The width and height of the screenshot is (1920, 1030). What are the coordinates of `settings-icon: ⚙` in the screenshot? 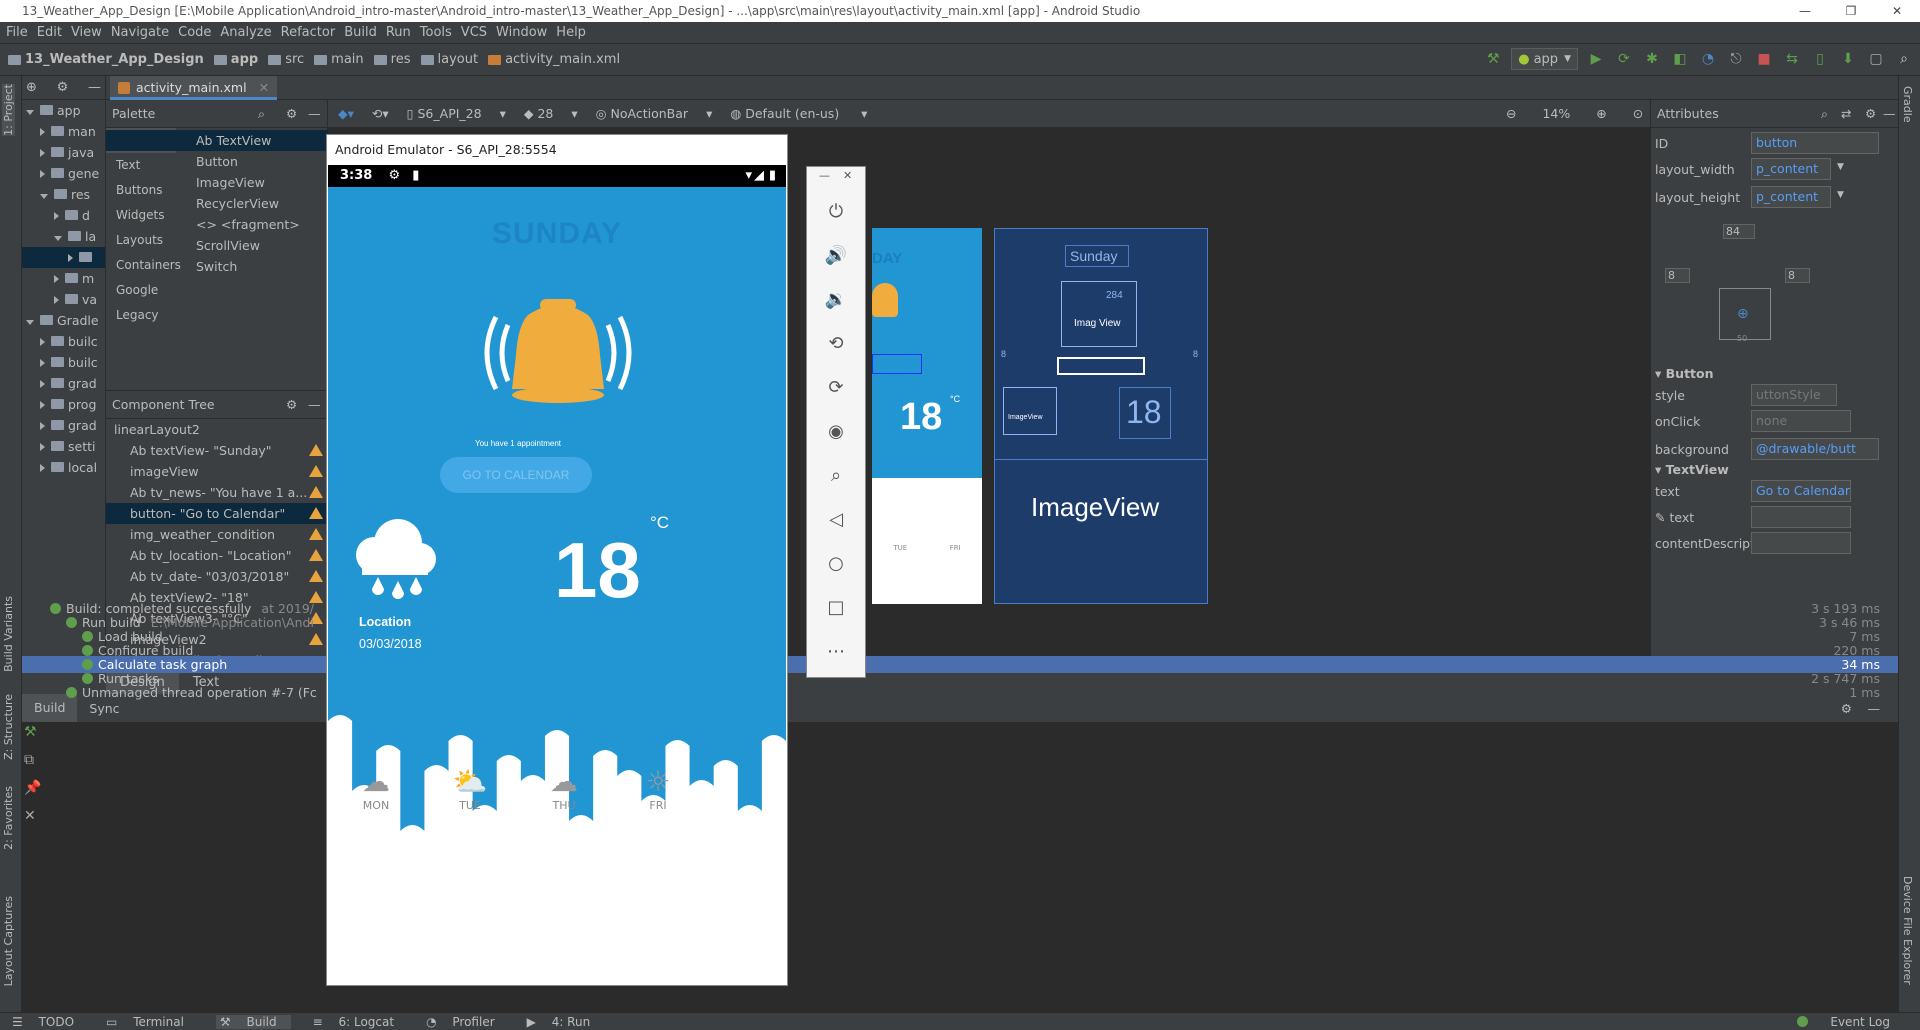 It's located at (63, 87).